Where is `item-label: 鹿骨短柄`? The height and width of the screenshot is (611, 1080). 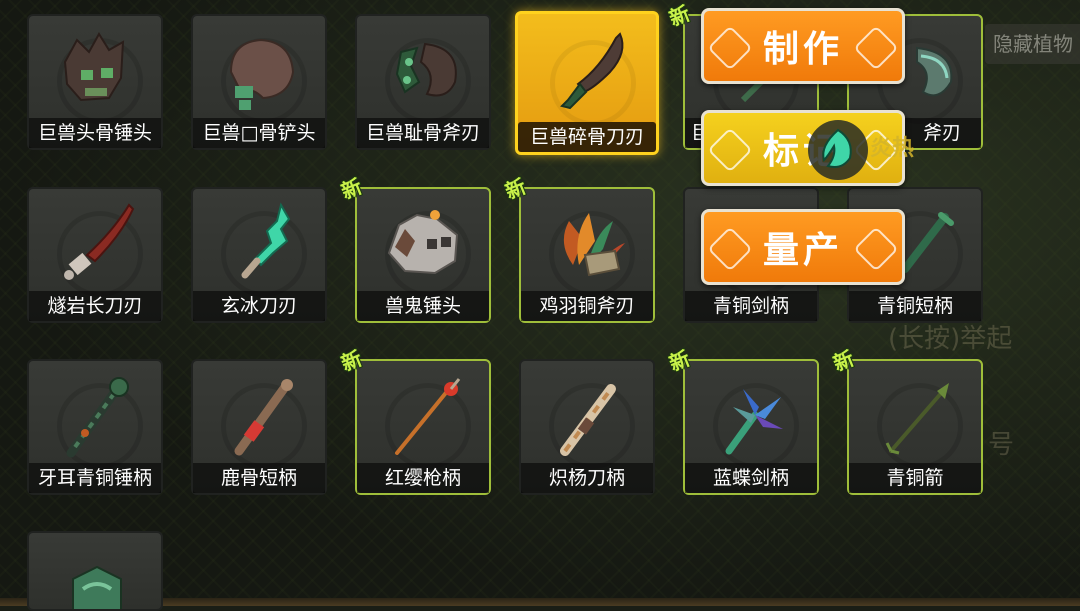
item-label: 鹿骨短柄 is located at coordinates (259, 478).